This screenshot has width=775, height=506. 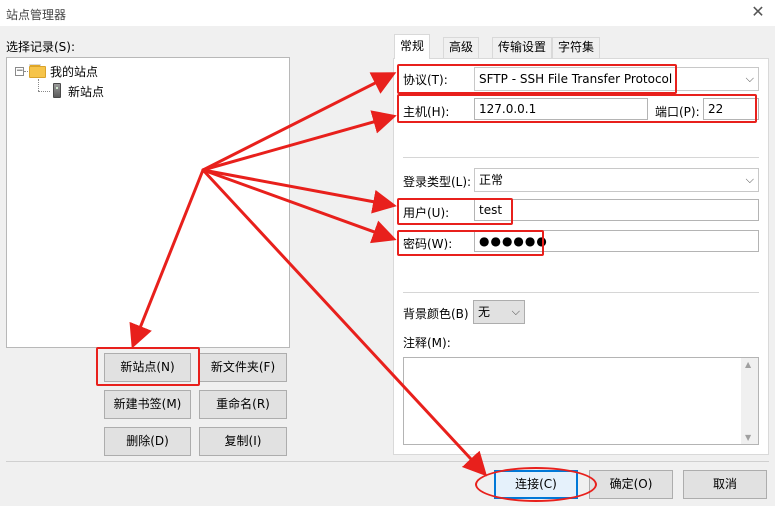 I want to click on bg-color-label: 背景颜色(B), so click(x=436, y=314).